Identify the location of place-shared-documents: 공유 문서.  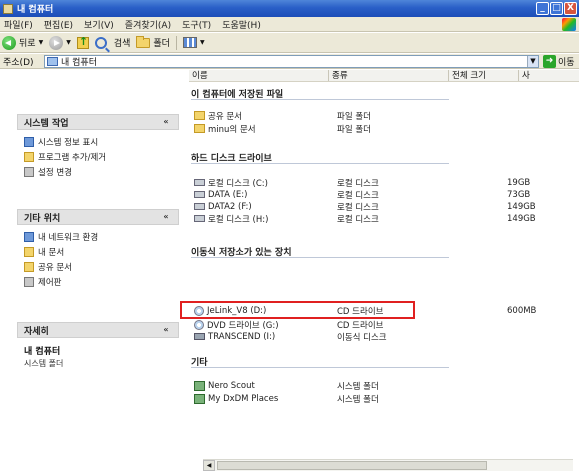
(98, 267).